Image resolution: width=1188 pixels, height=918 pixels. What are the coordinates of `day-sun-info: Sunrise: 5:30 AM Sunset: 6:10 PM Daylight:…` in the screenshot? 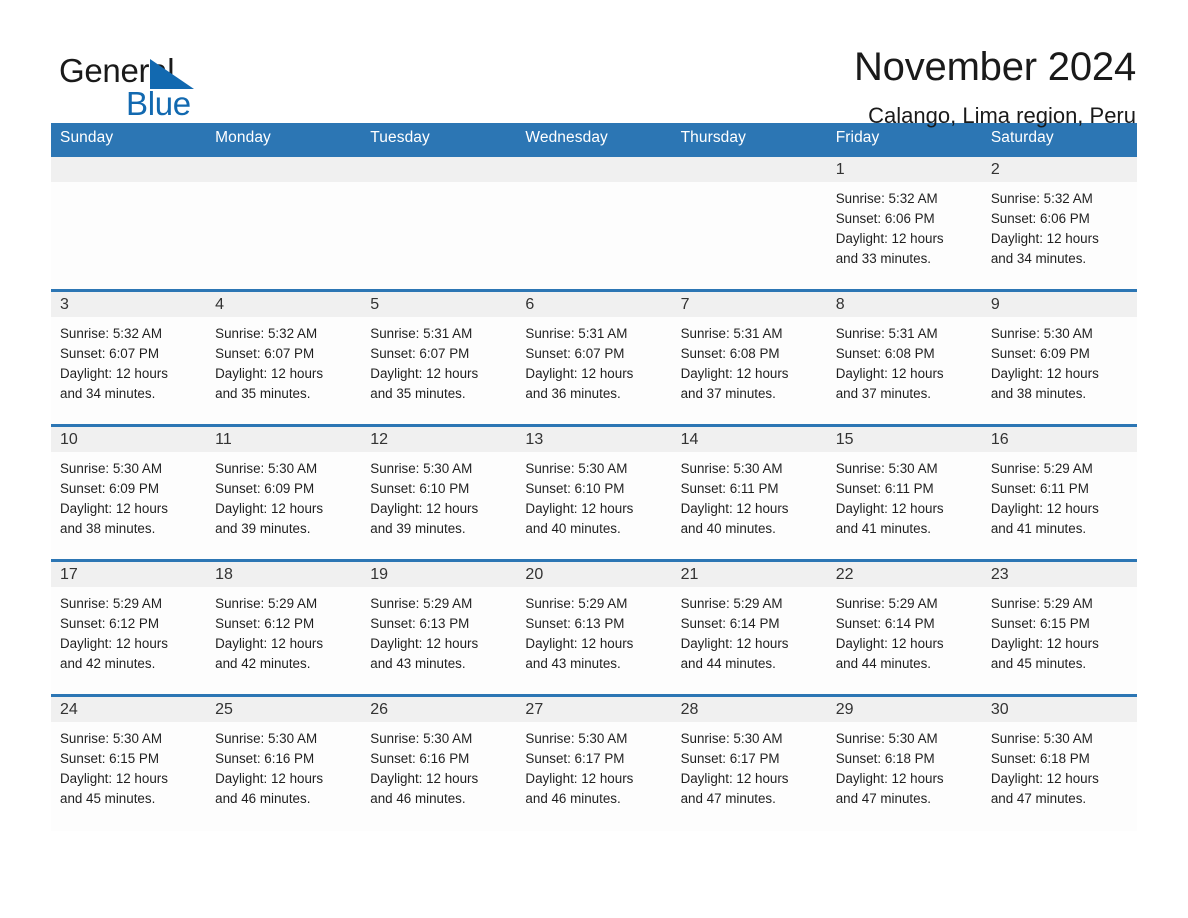 It's located at (593, 495).